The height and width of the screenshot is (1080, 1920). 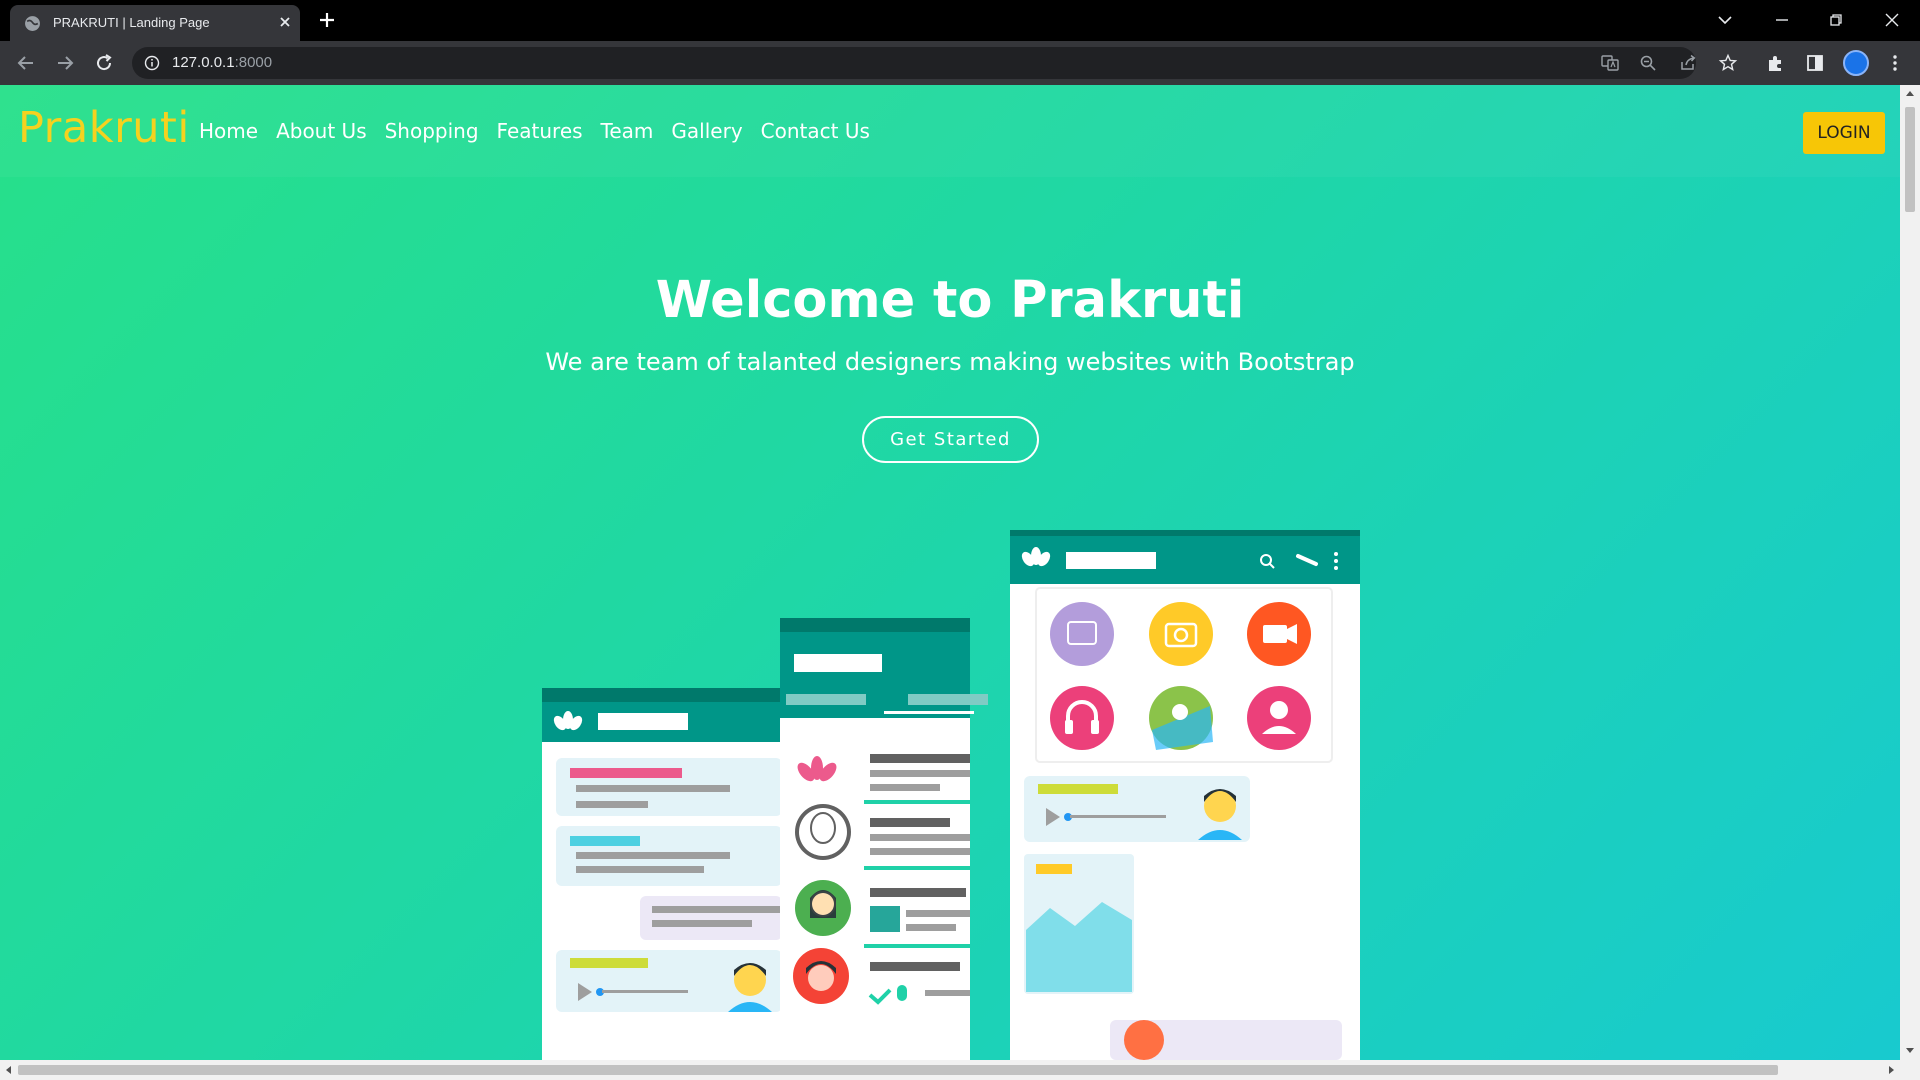 I want to click on browser-toolbar: 127.0.0.1:8000, so click(x=960, y=63).